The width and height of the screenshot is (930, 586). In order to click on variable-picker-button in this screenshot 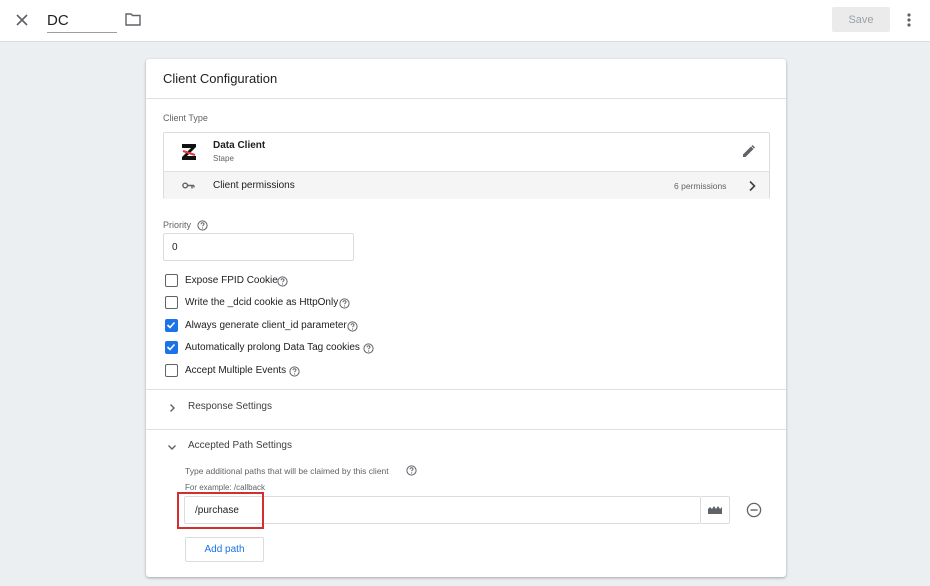, I will do `click(715, 510)`.